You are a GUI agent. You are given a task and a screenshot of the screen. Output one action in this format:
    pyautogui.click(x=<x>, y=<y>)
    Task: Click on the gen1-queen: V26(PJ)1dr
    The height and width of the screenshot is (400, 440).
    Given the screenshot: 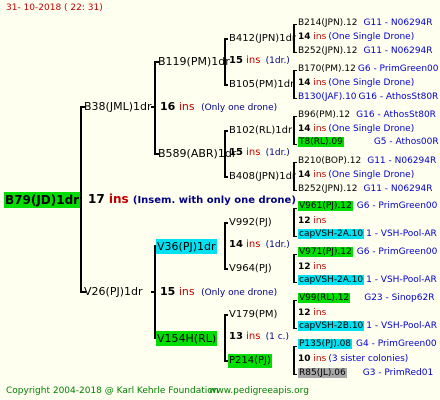 What is the action you would take?
    pyautogui.click(x=113, y=291)
    